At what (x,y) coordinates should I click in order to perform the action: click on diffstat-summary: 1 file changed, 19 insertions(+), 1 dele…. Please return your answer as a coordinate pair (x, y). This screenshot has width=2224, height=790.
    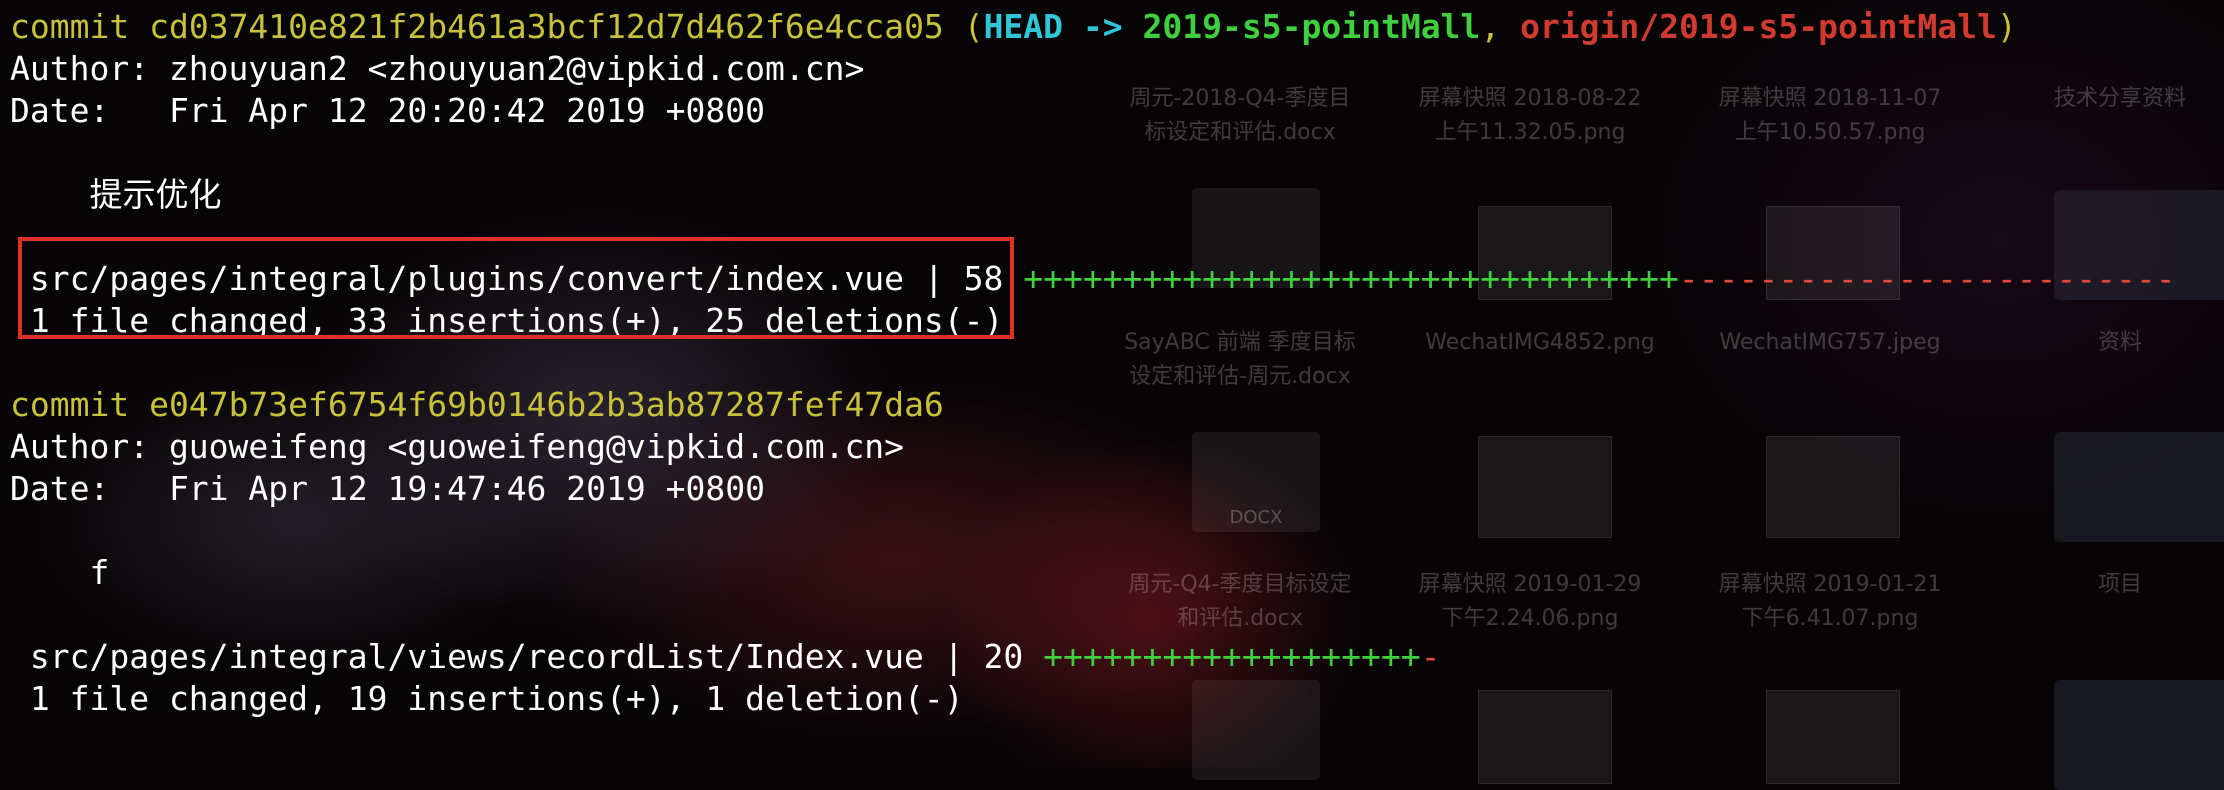
    Looking at the image, I should click on (487, 698).